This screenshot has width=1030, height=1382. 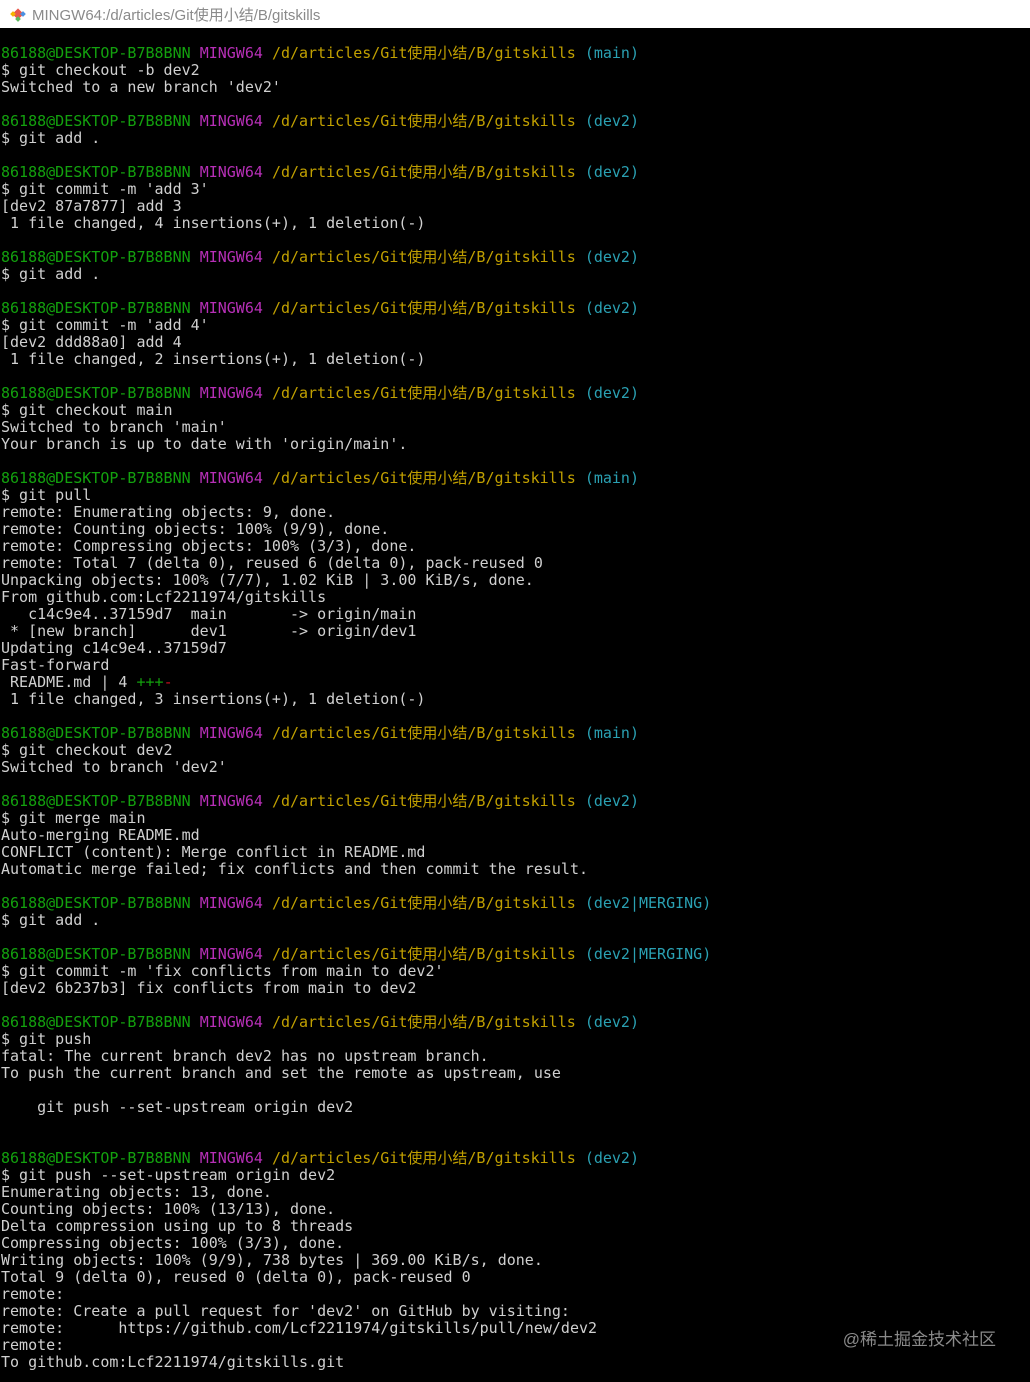 What do you see at coordinates (177, 1226) in the screenshot?
I see `line-text: Delta compression using up to 8 threads` at bounding box center [177, 1226].